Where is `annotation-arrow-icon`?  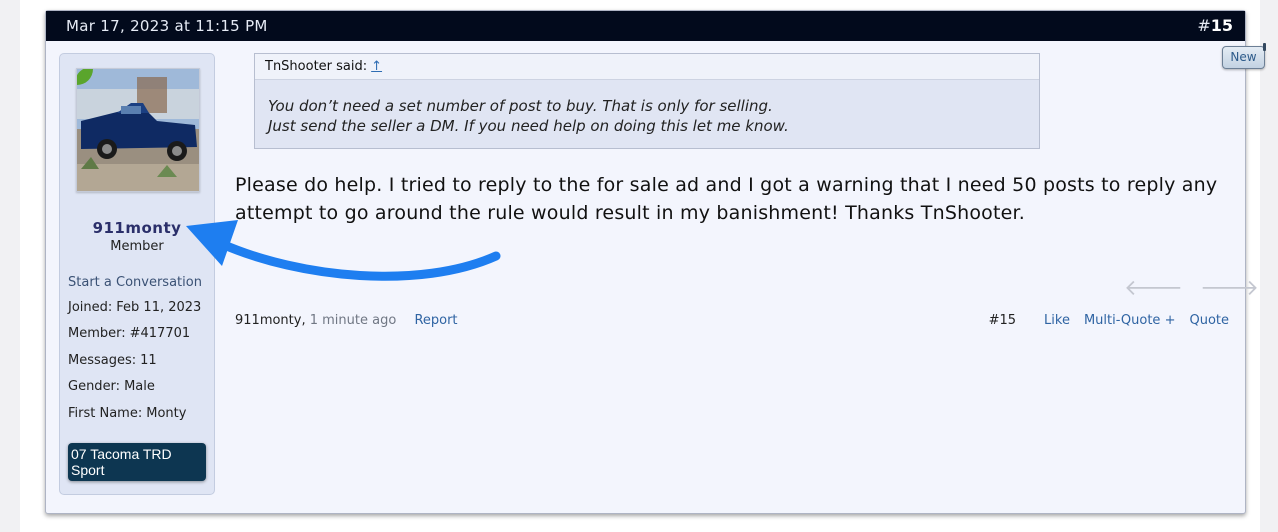
annotation-arrow-icon is located at coordinates (343, 250).